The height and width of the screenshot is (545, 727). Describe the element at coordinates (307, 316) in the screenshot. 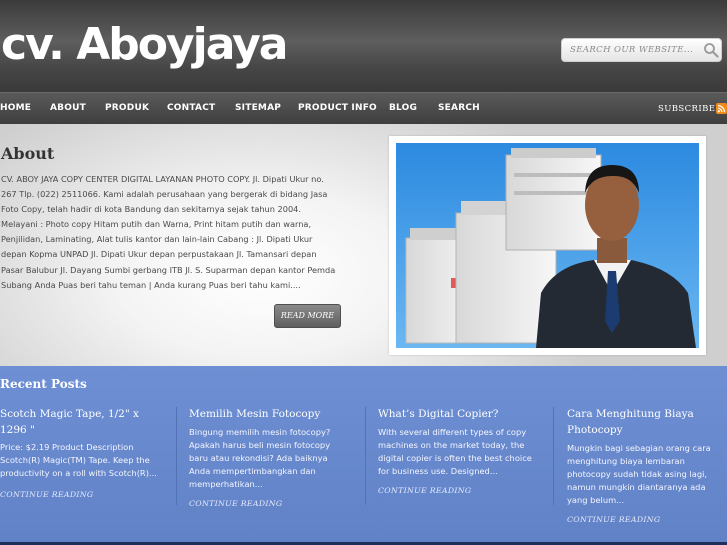

I see `read-more-button: READ MORE` at that location.